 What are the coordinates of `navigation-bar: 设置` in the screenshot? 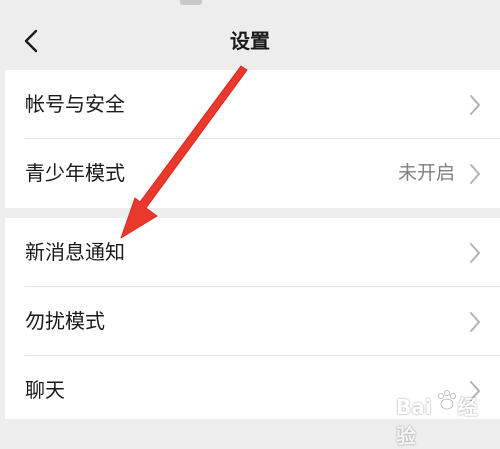 It's located at (250, 41).